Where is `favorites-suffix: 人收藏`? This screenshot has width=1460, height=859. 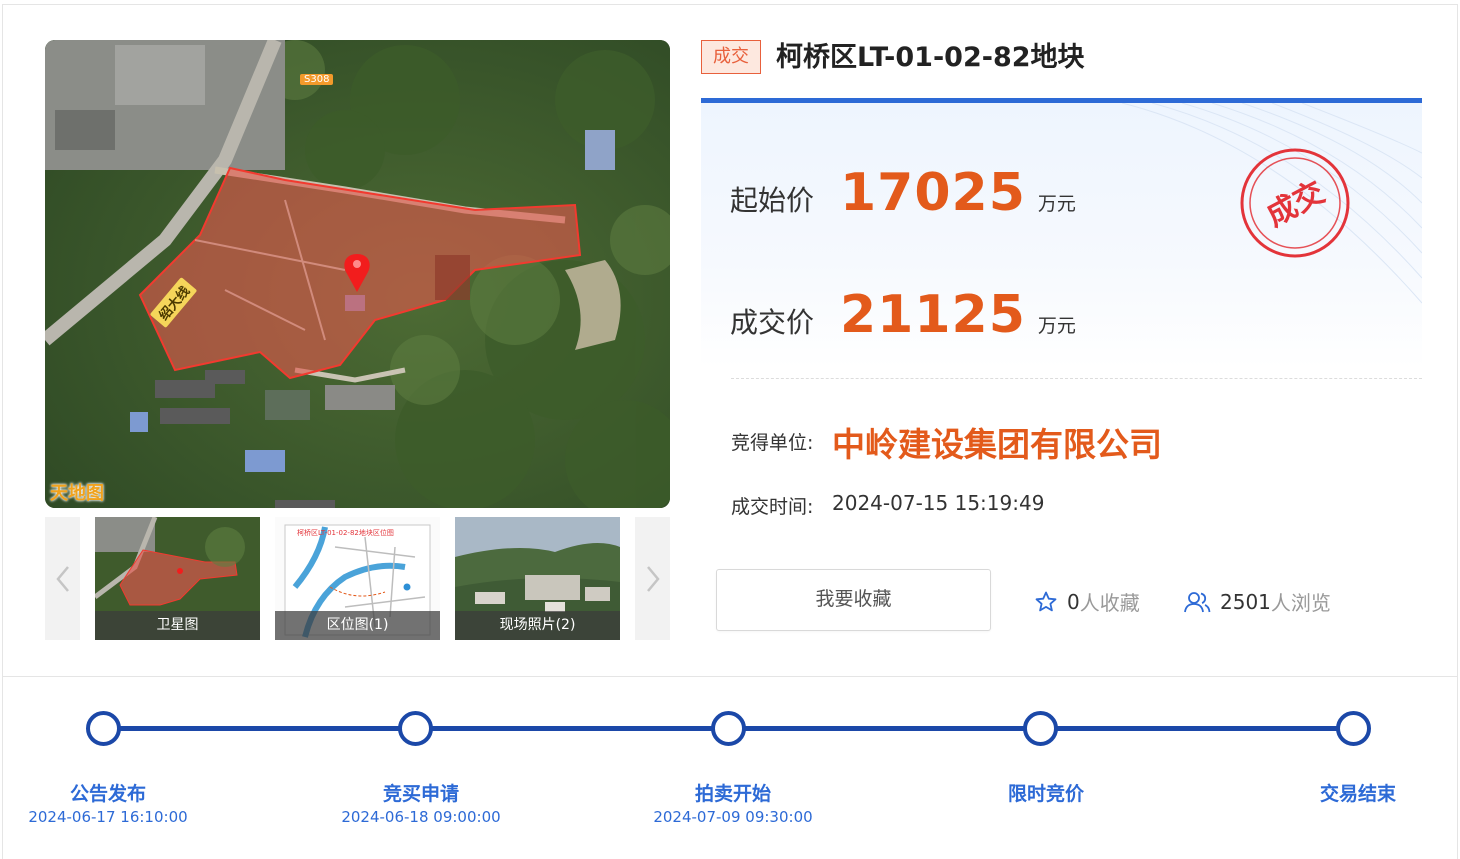 favorites-suffix: 人收藏 is located at coordinates (1109, 603).